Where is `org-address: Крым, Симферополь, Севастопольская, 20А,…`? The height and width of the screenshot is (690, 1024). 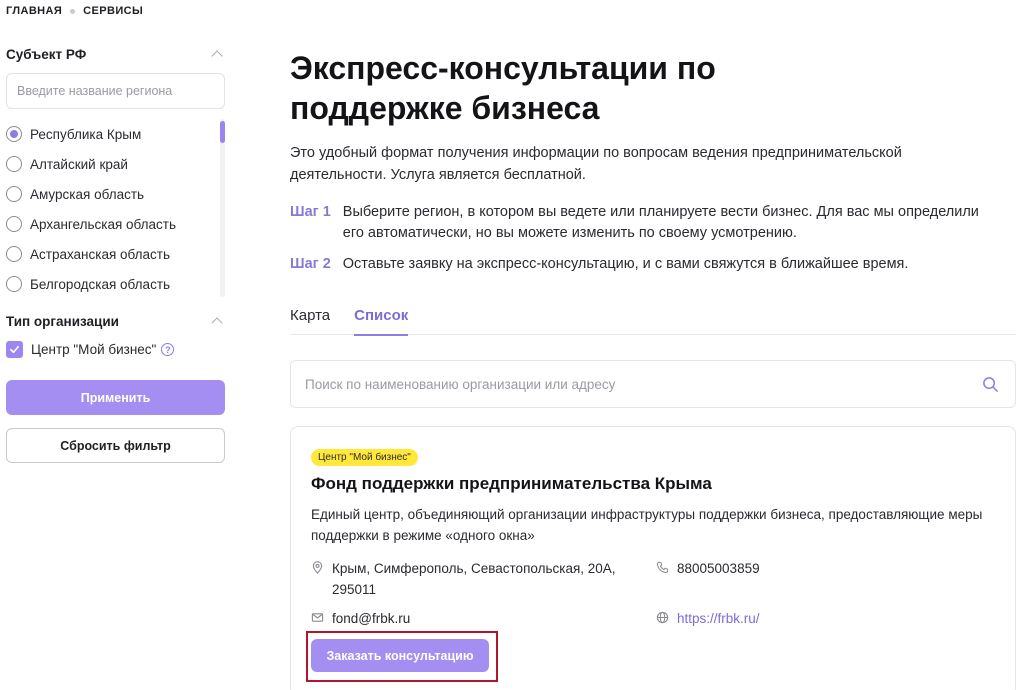 org-address: Крым, Симферополь, Севастопольская, 20А,… is located at coordinates (471, 579).